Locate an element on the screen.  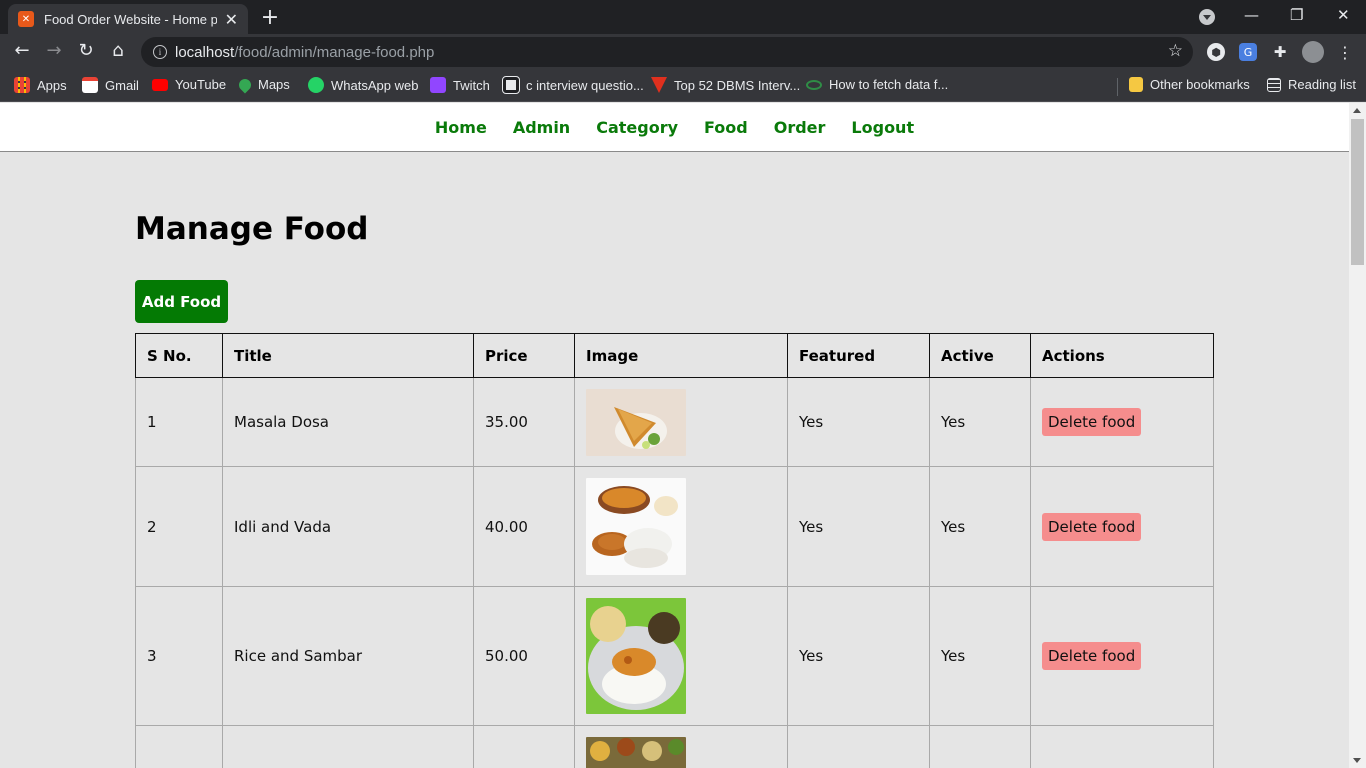
active-cell is located at coordinates (980, 746).